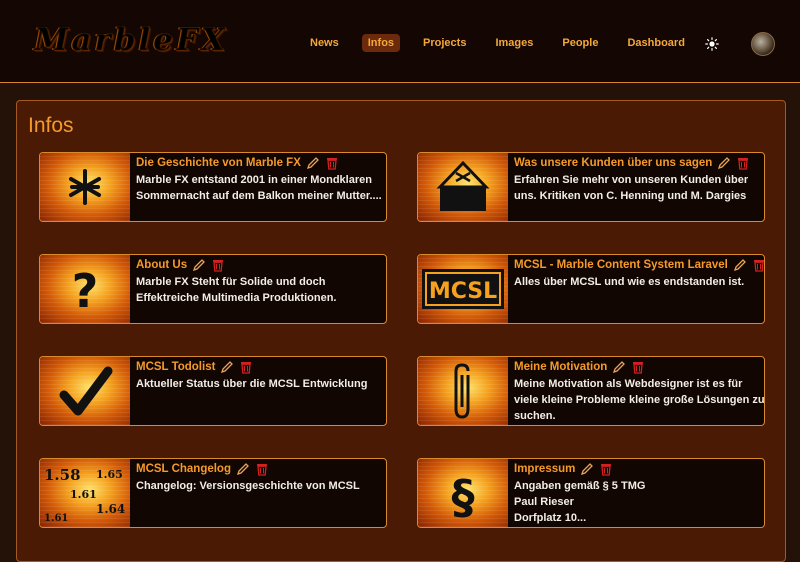 This screenshot has height=562, width=800. I want to click on user-avatar, so click(763, 44).